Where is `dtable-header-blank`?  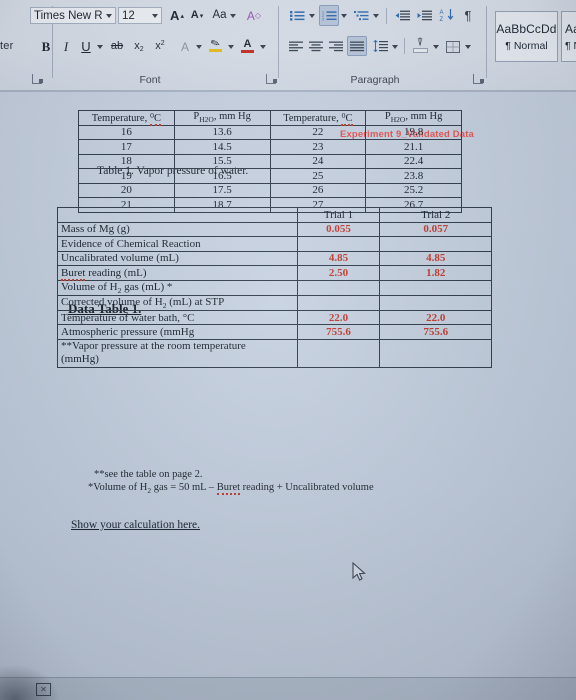 dtable-header-blank is located at coordinates (177, 215).